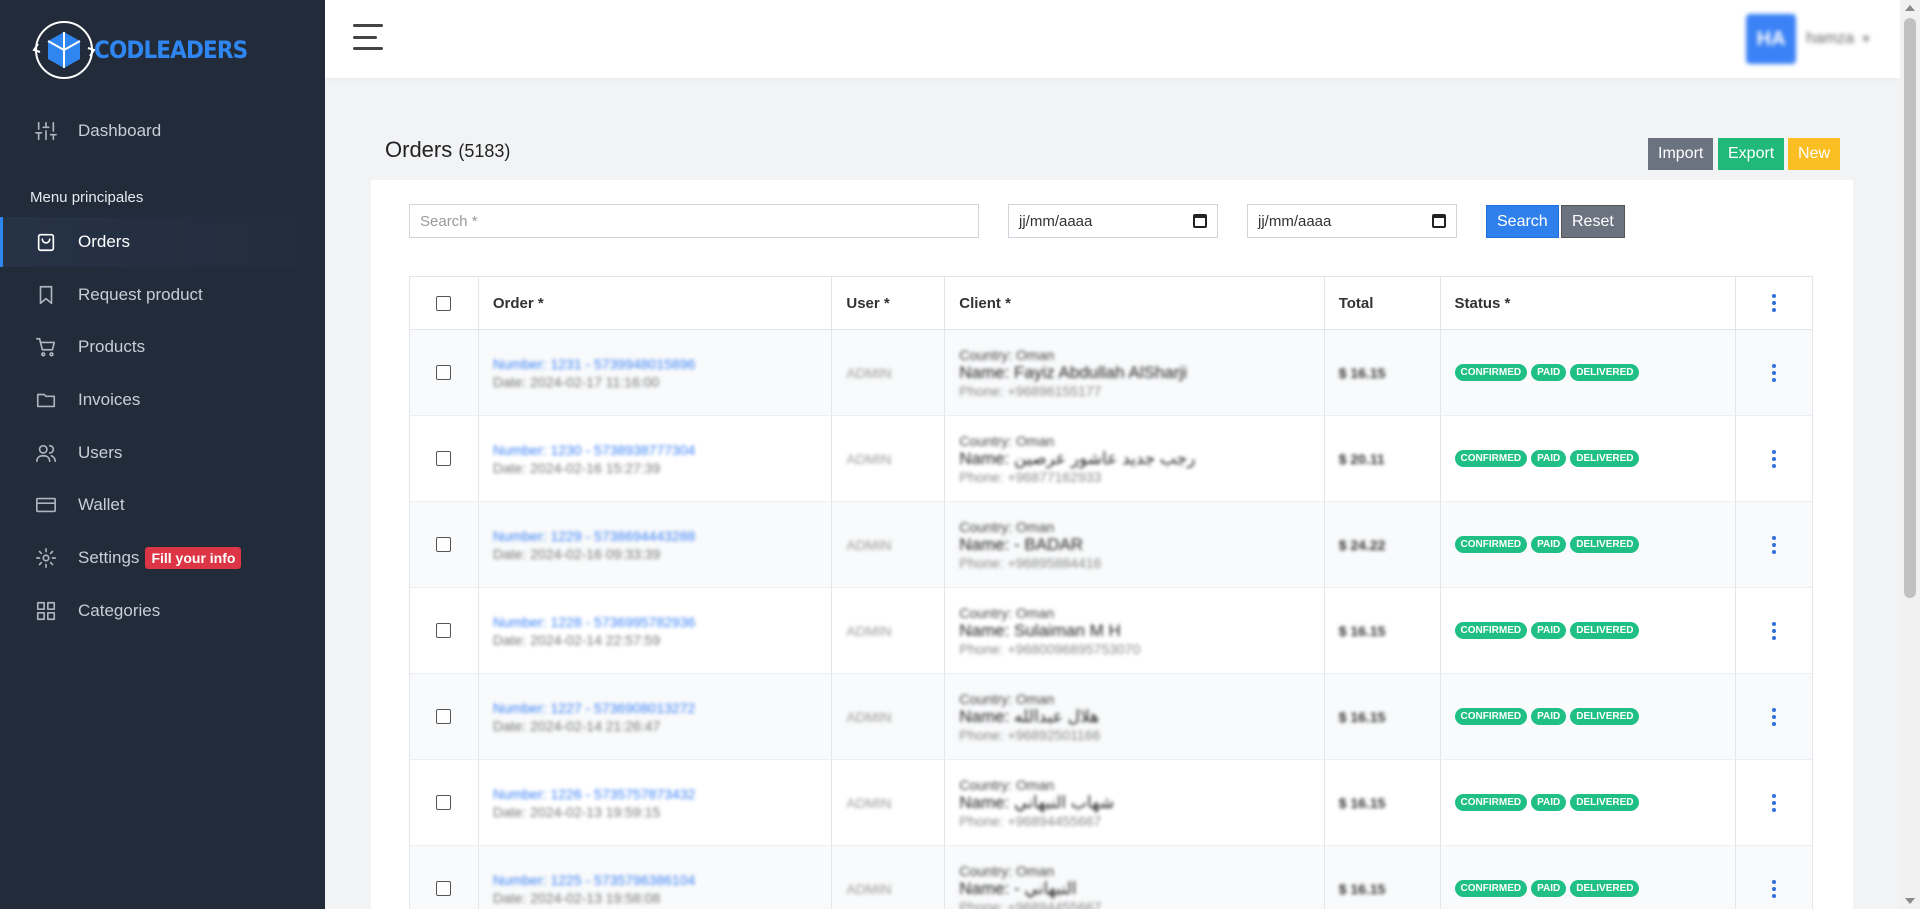 The width and height of the screenshot is (1920, 909). Describe the element at coordinates (444, 303) in the screenshot. I see `select-all-checkbox` at that location.